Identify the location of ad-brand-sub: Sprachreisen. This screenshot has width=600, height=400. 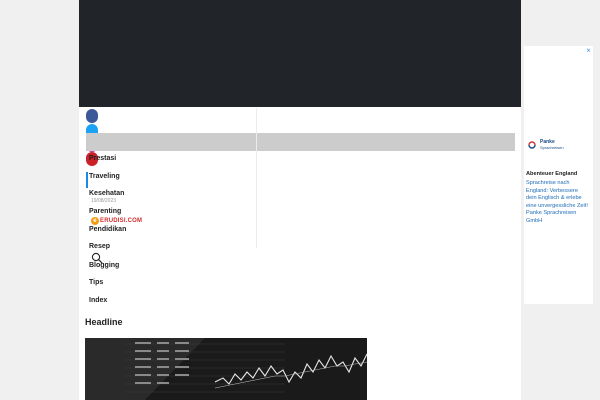
(552, 147).